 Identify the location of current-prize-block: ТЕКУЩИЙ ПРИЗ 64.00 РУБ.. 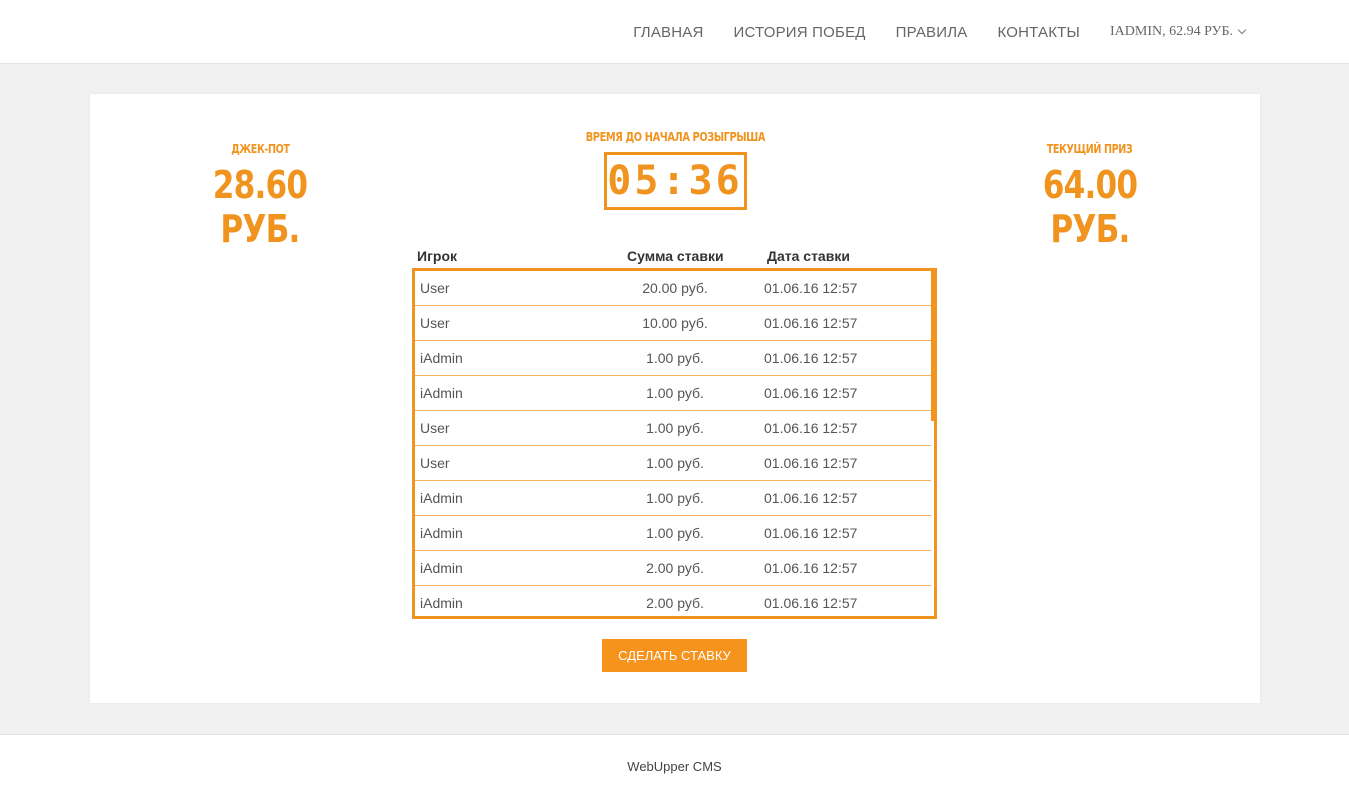
(1090, 194).